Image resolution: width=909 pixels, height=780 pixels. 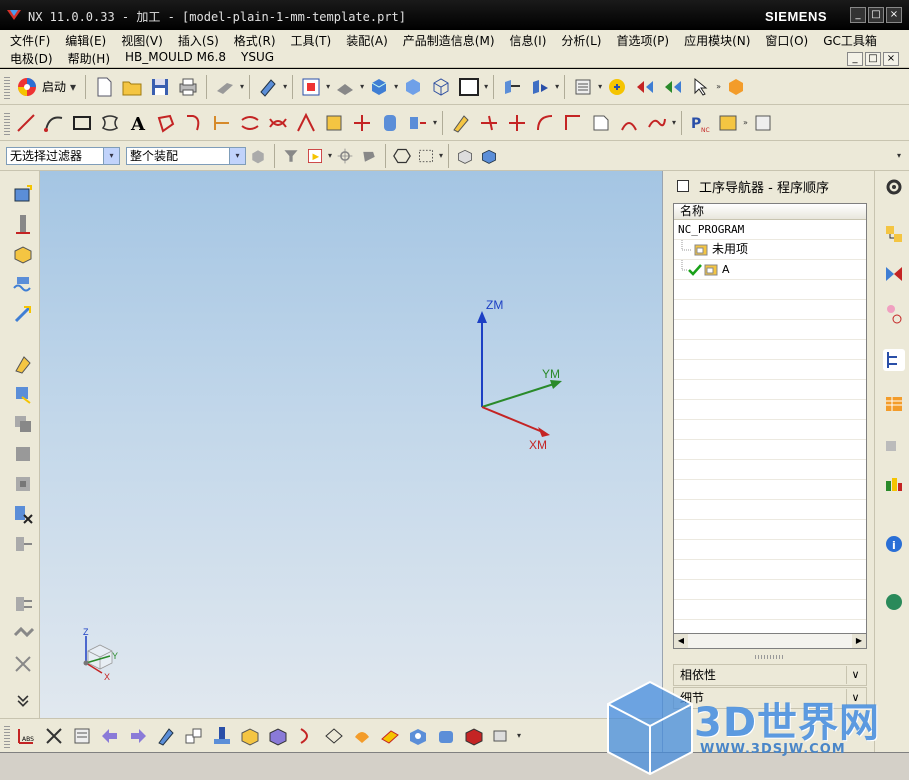 I want to click on edit-curve-icon, so click(x=461, y=123).